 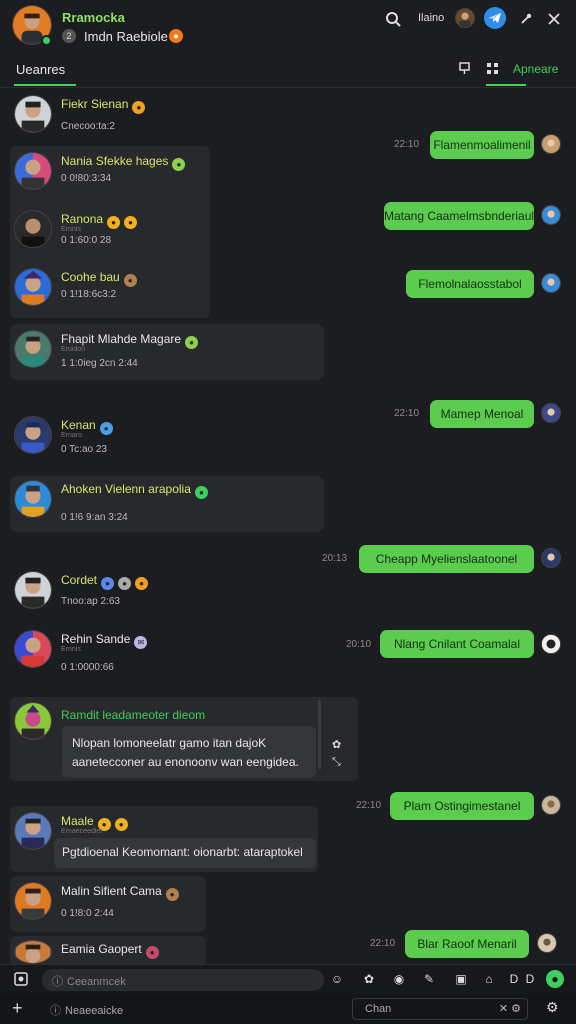 What do you see at coordinates (440, 1009) in the screenshot?
I see `chat-field: Chan ✕ ⚙` at bounding box center [440, 1009].